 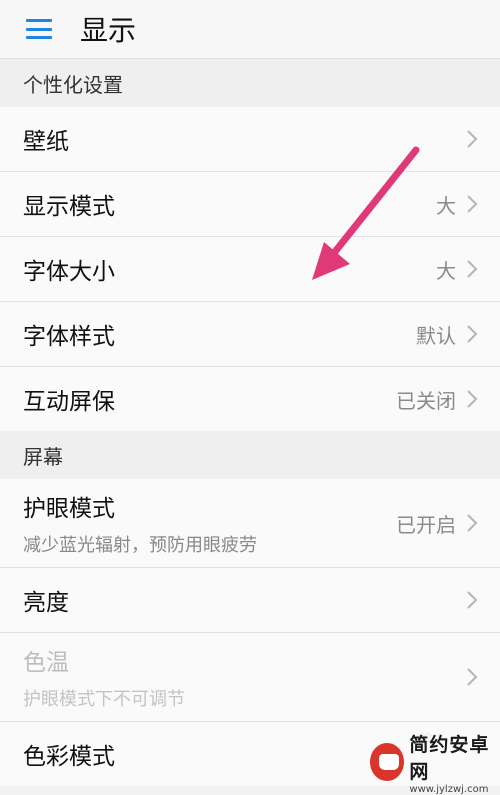 I want to click on setting-font-size: 字体大小 大, so click(x=250, y=269).